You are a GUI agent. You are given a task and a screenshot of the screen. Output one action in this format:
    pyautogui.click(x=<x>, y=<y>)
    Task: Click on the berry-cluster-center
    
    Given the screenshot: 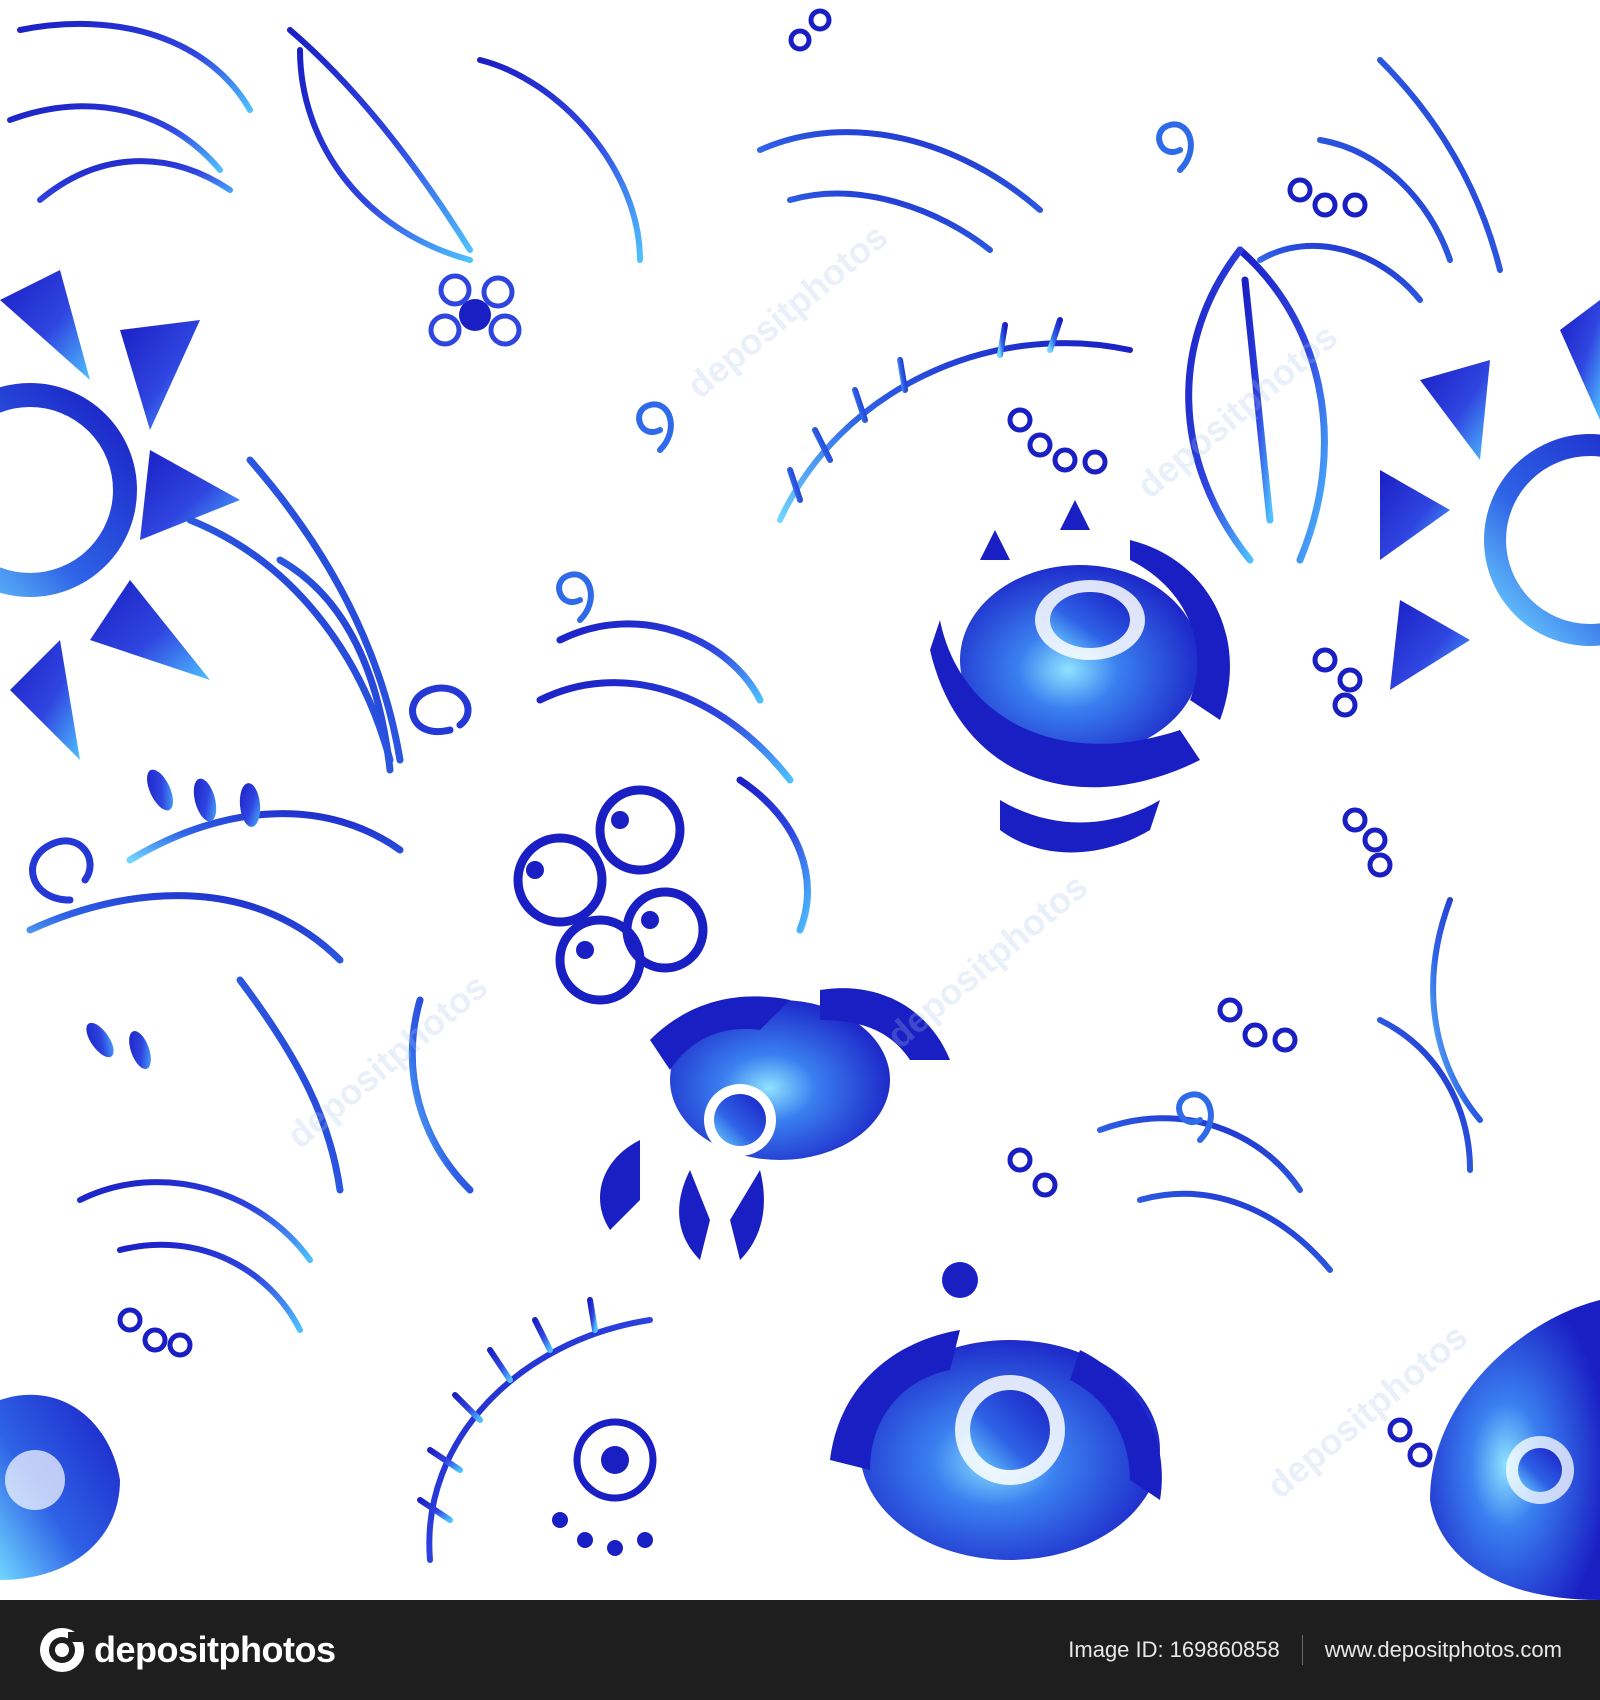 What is the action you would take?
    pyautogui.click(x=610, y=895)
    